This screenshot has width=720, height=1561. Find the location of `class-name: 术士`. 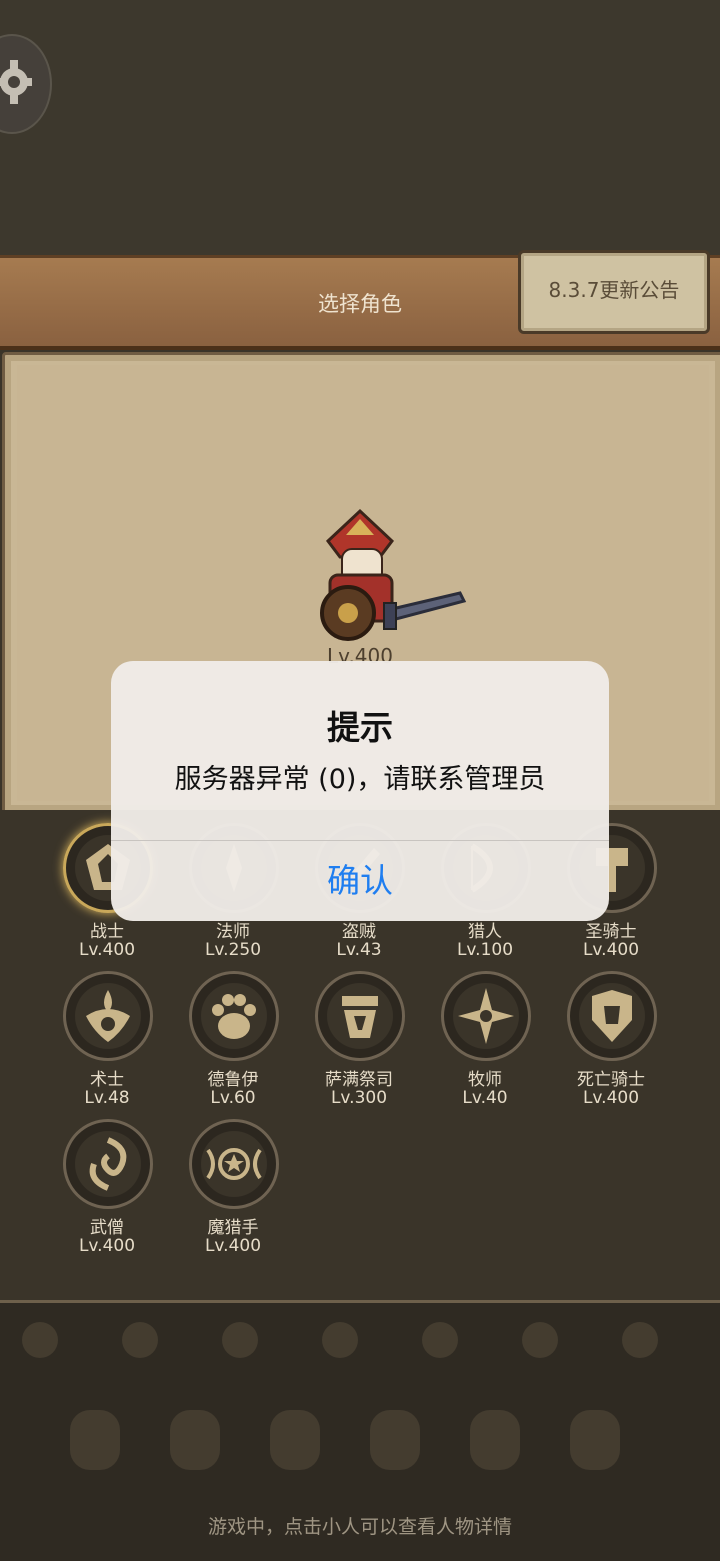

class-name: 术士 is located at coordinates (107, 1080).